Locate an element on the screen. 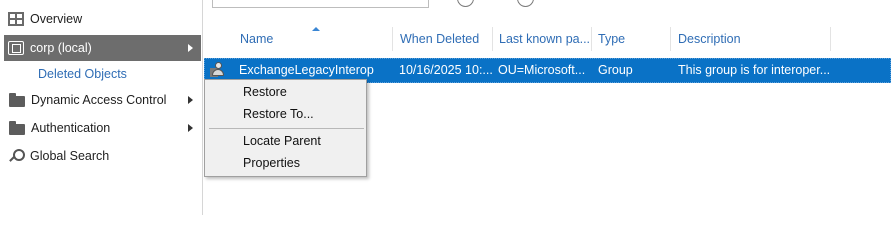  cell-type: Group is located at coordinates (615, 70).